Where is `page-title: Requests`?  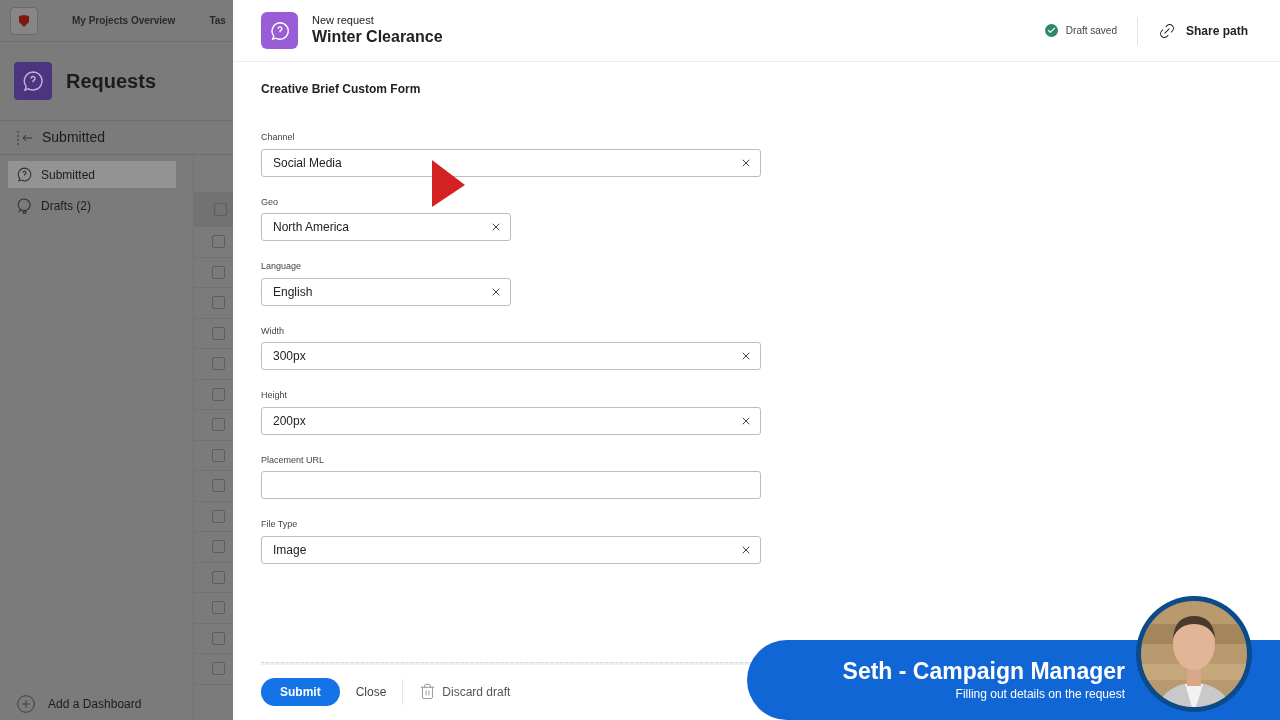
page-title: Requests is located at coordinates (111, 81).